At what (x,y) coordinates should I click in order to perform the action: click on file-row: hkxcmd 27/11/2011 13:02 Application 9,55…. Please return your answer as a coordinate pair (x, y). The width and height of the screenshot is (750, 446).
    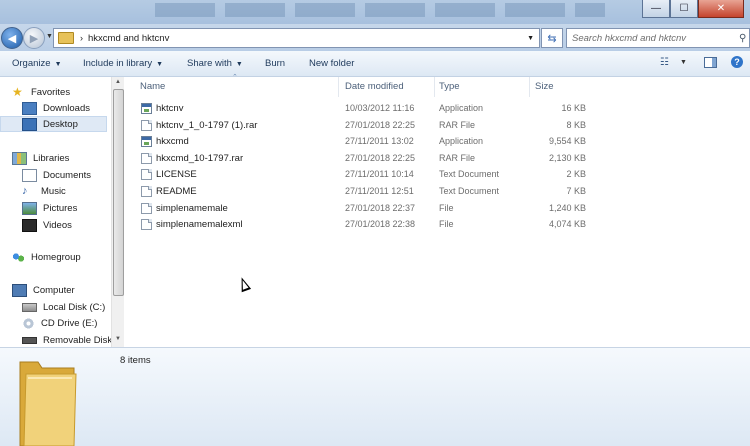
    Looking at the image, I should click on (437, 142).